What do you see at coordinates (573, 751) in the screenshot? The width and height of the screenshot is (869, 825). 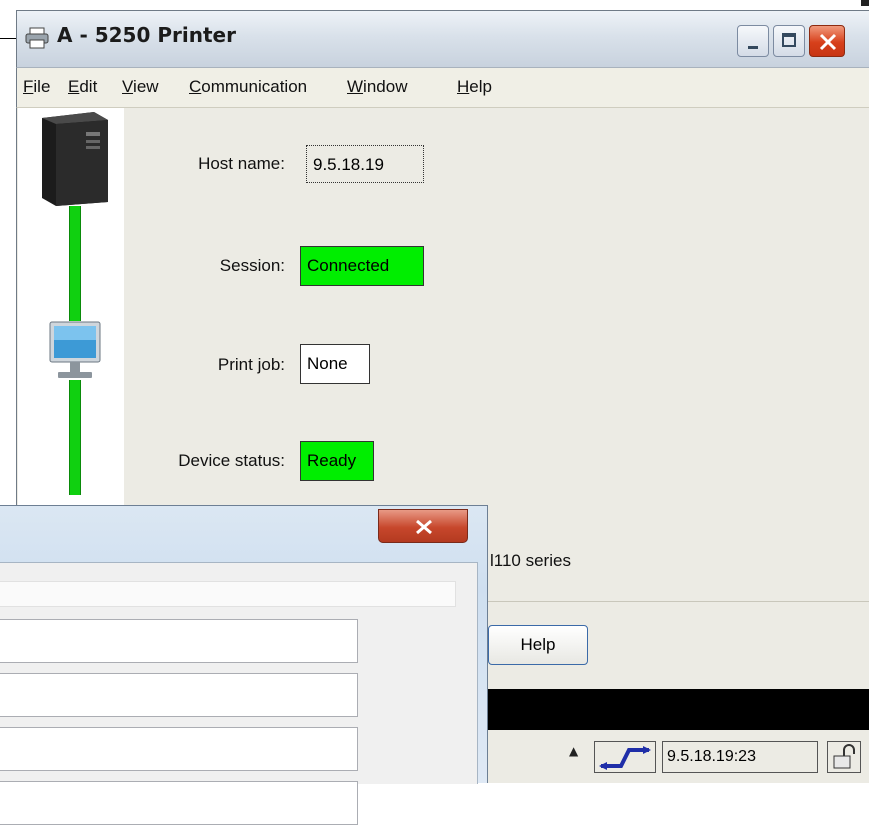 I see `scroll-up-arrow-icon: ▲` at bounding box center [573, 751].